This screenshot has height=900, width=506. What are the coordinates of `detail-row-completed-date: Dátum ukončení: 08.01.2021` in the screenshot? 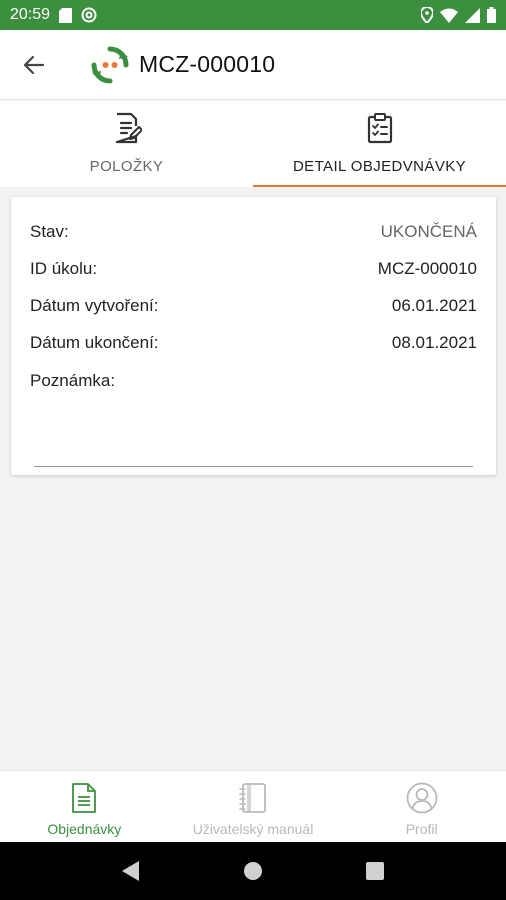 It's located at (253, 342).